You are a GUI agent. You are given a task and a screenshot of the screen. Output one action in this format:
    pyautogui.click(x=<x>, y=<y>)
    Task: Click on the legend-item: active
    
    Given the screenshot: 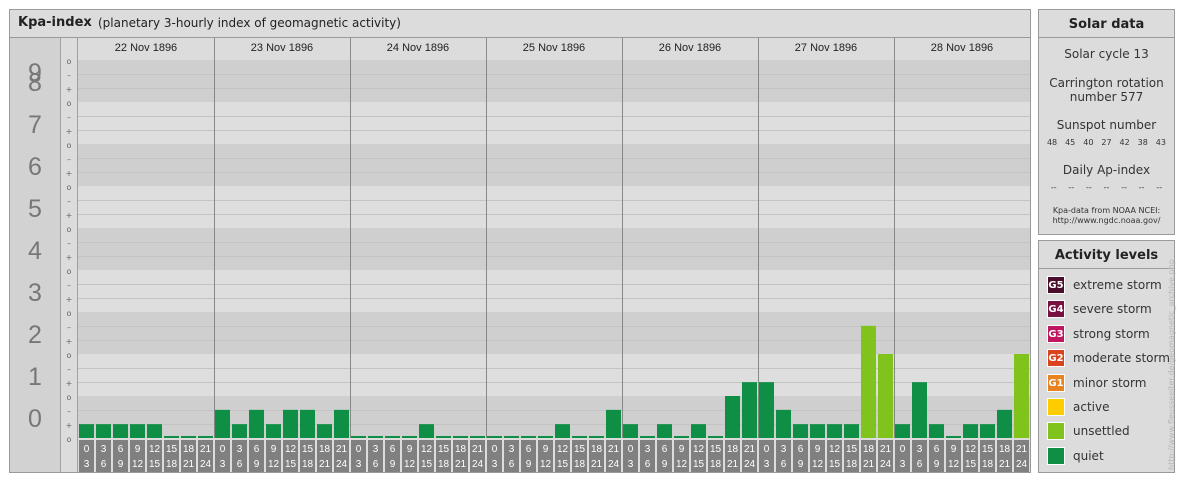 What is the action you would take?
    pyautogui.click(x=1078, y=407)
    